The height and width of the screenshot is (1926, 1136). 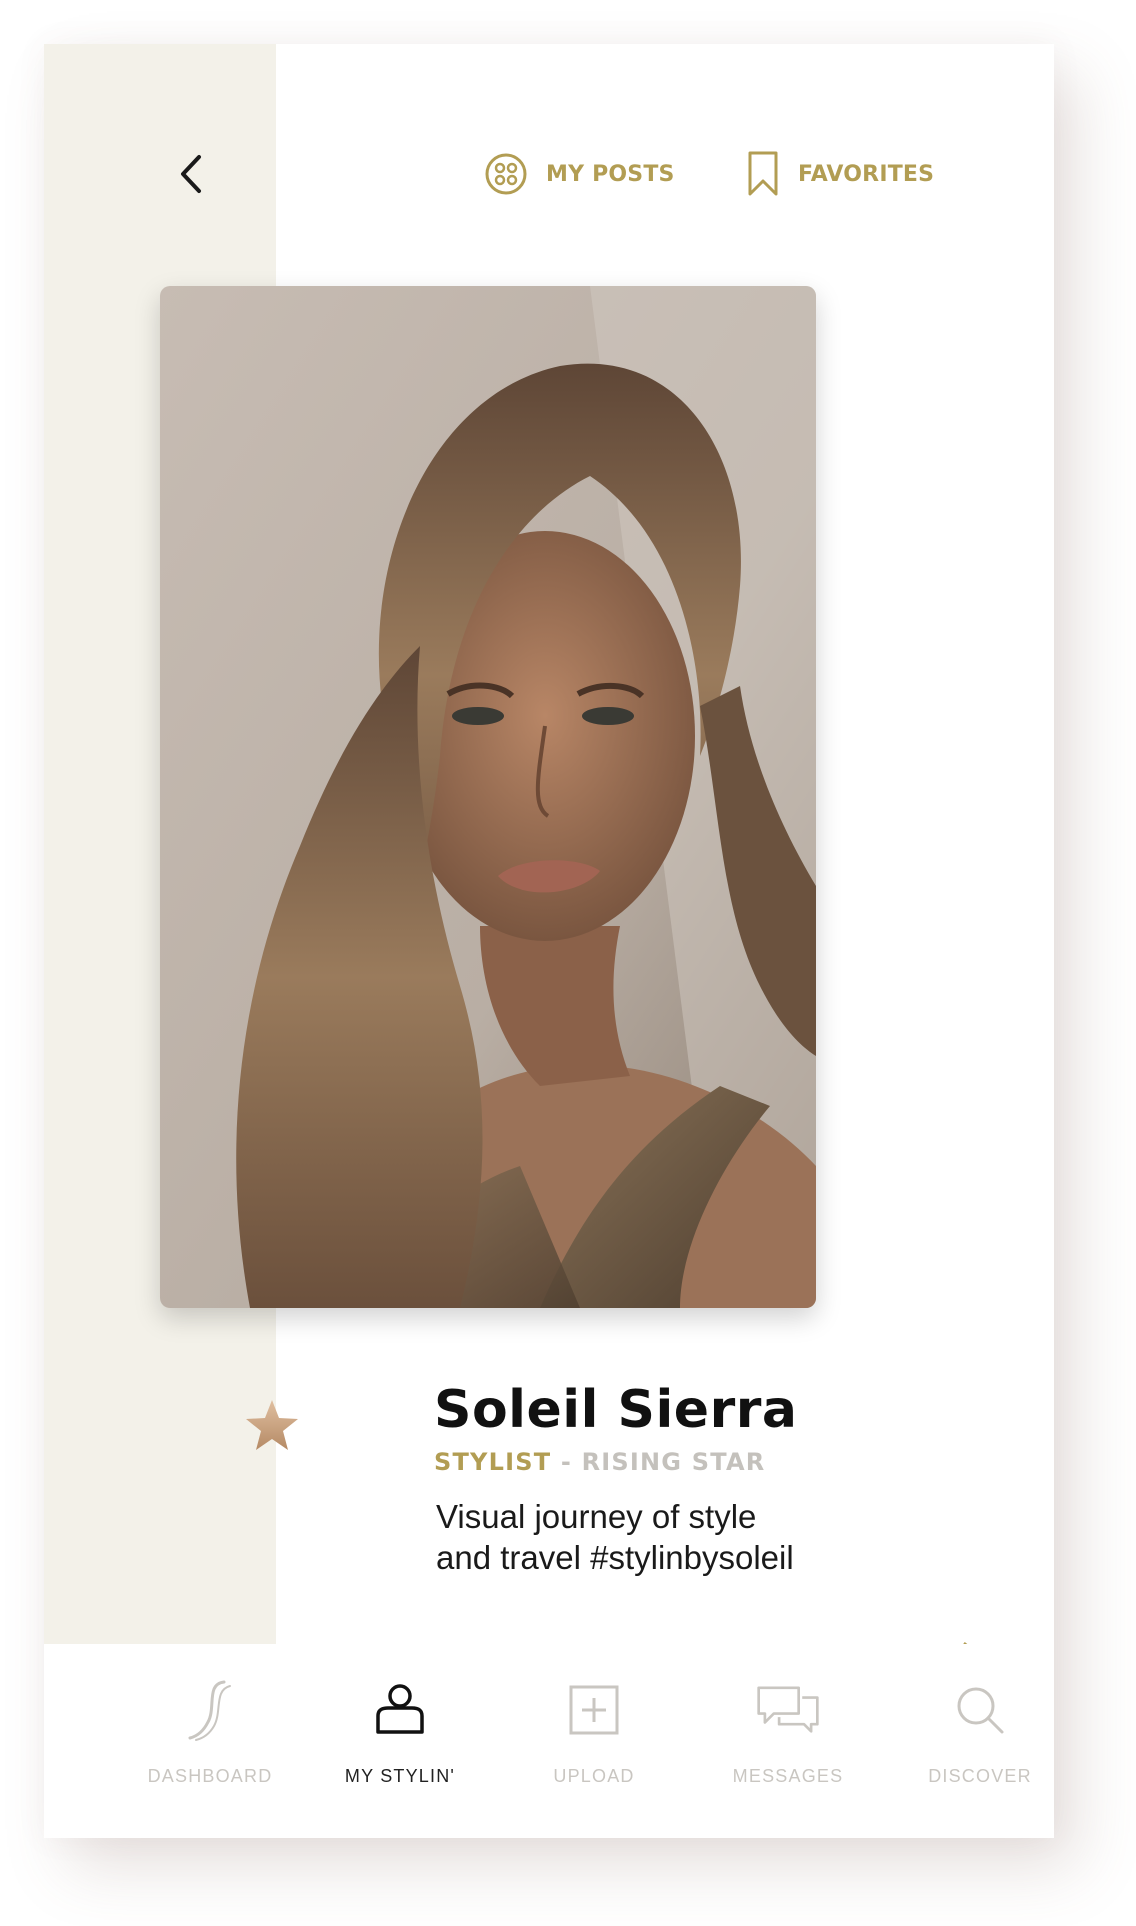 What do you see at coordinates (594, 1710) in the screenshot?
I see `plus-square-icon` at bounding box center [594, 1710].